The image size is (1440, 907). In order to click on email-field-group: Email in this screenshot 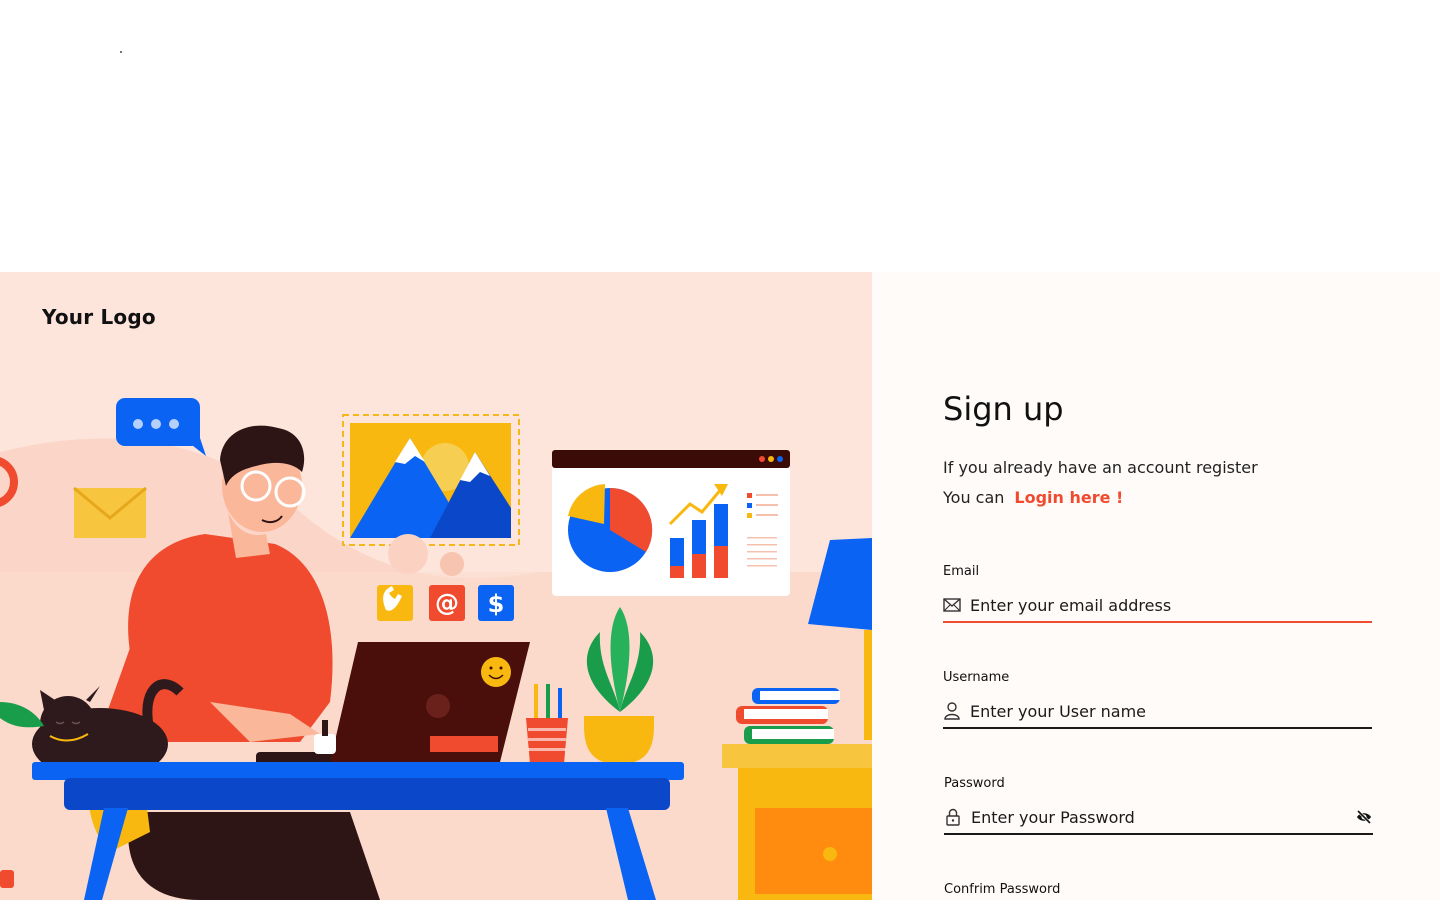, I will do `click(1157, 593)`.